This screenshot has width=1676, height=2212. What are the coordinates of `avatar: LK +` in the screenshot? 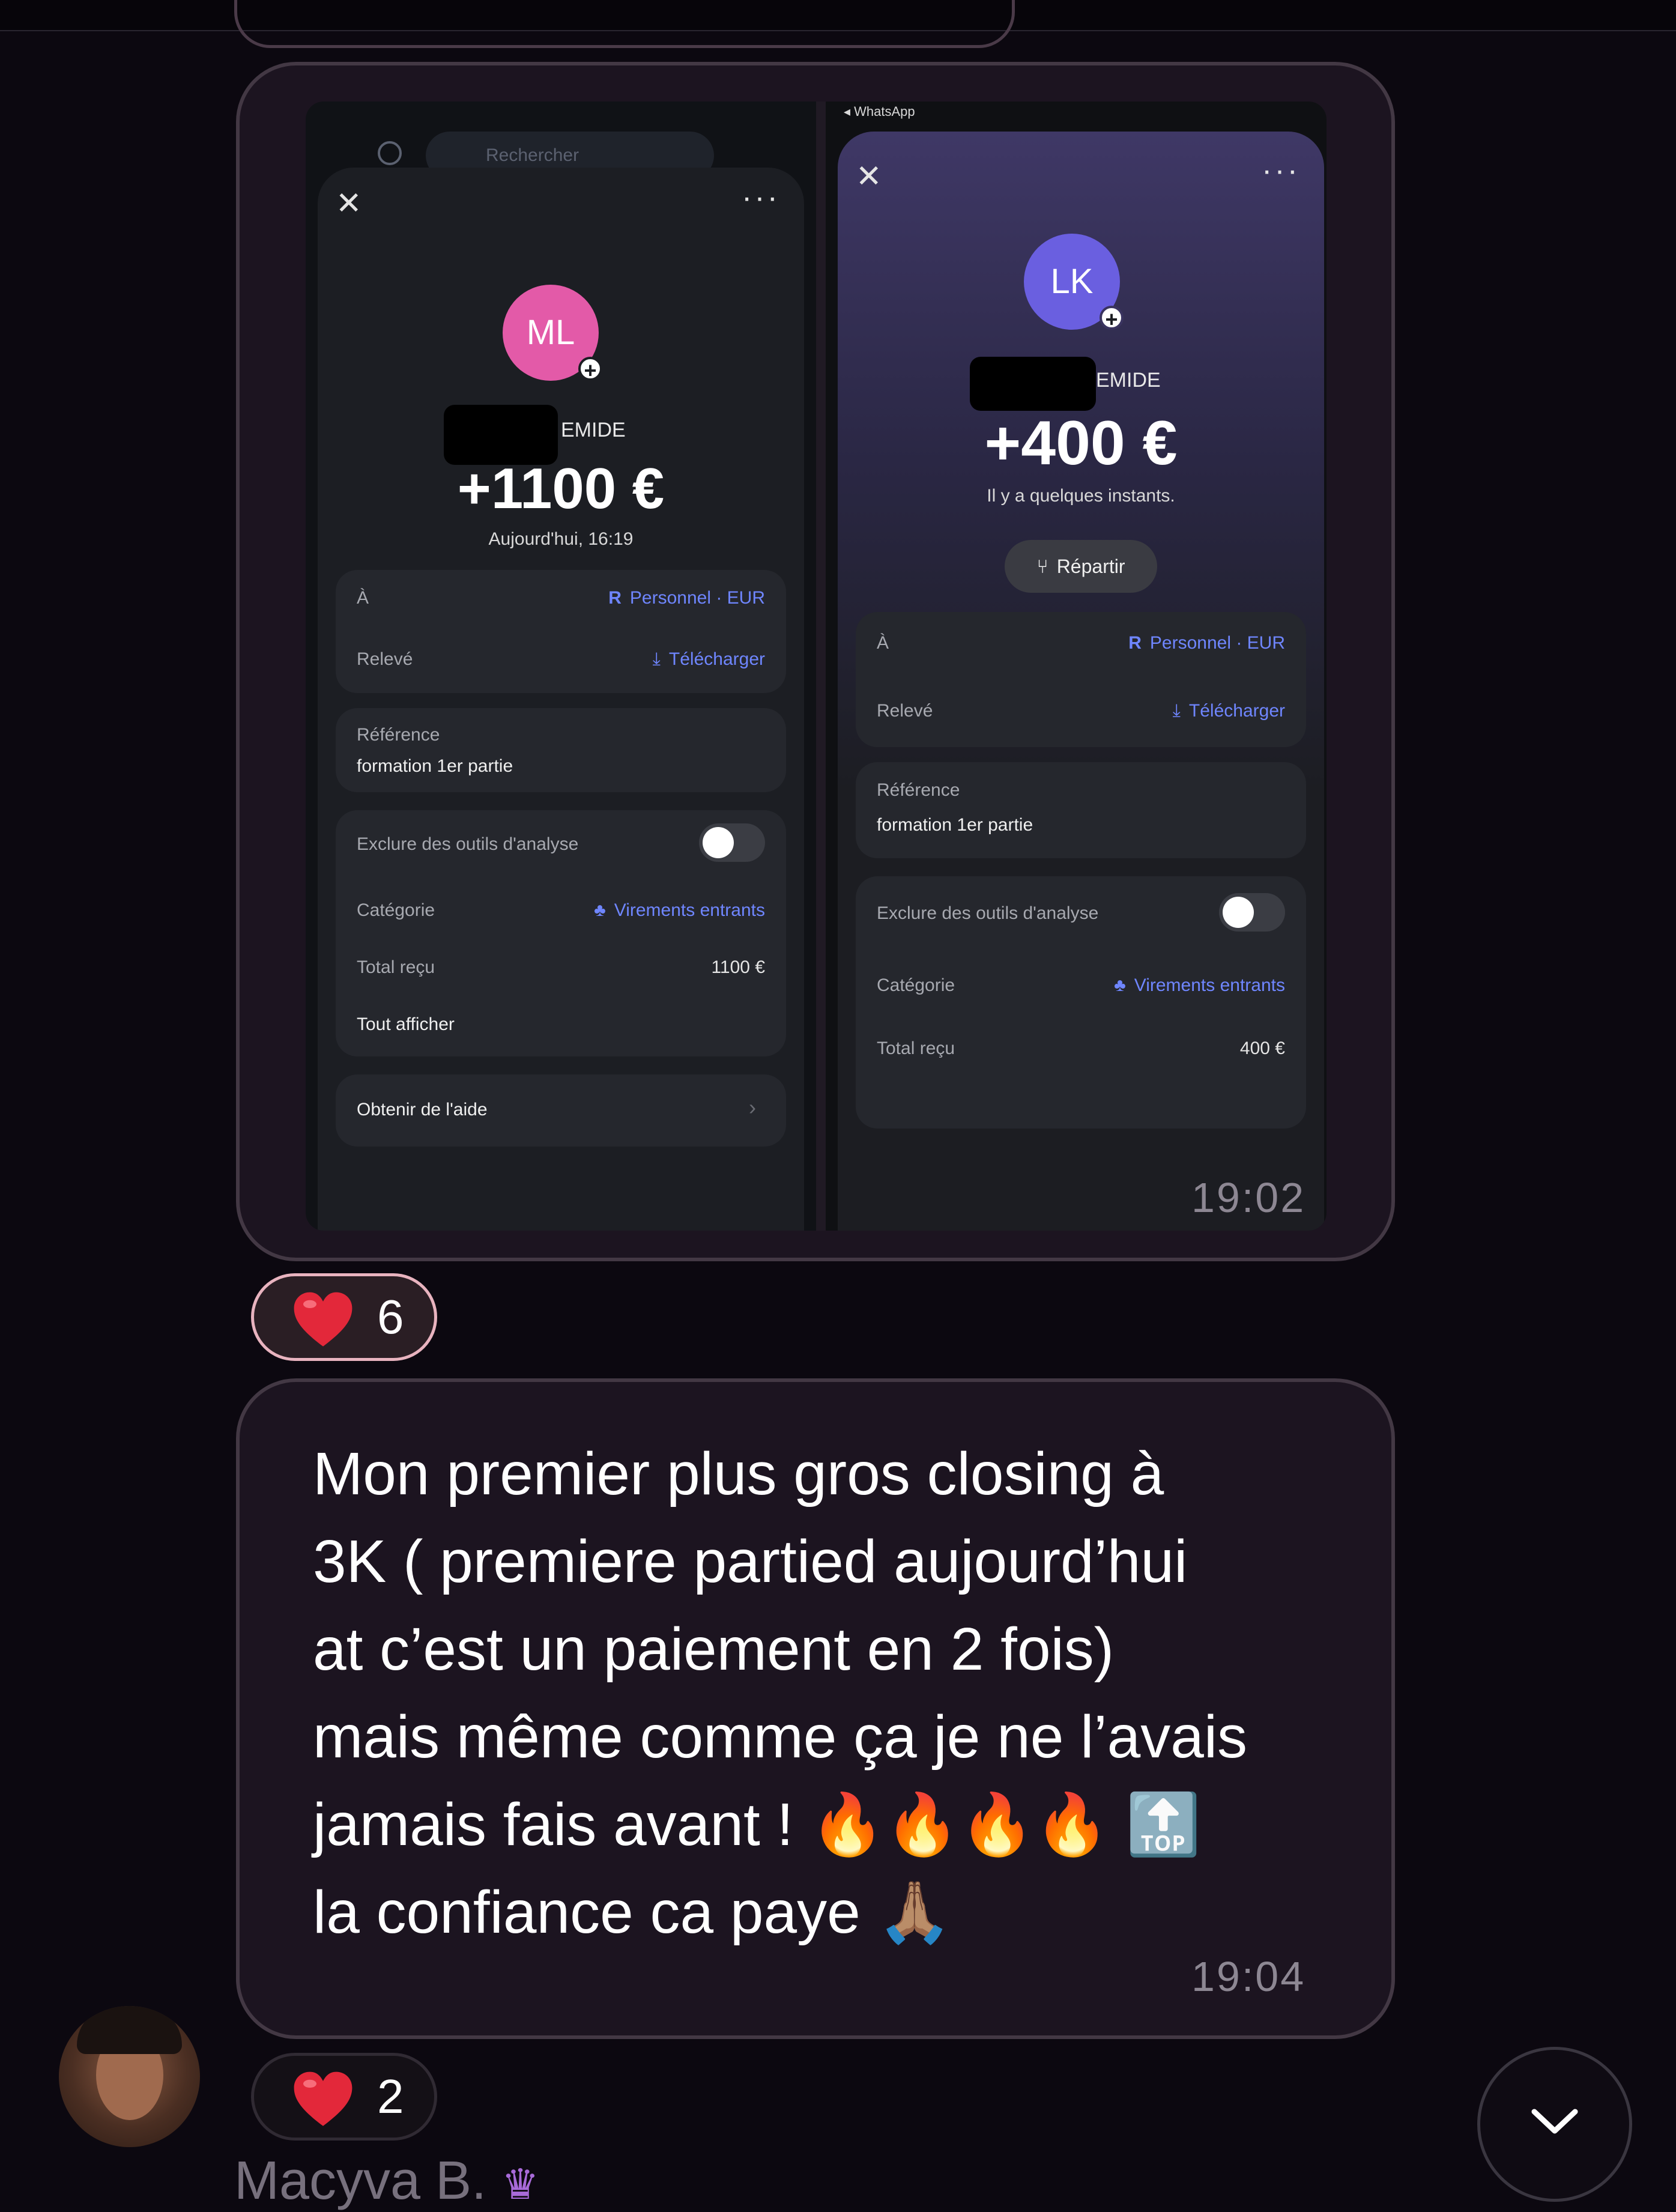 It's located at (1074, 283).